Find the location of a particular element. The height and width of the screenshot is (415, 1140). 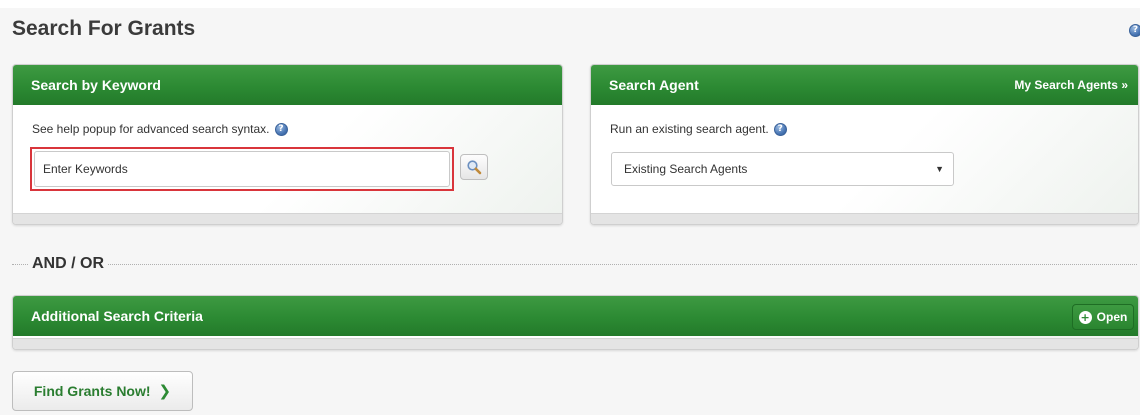

keyword-help-icon: ? is located at coordinates (281, 129).